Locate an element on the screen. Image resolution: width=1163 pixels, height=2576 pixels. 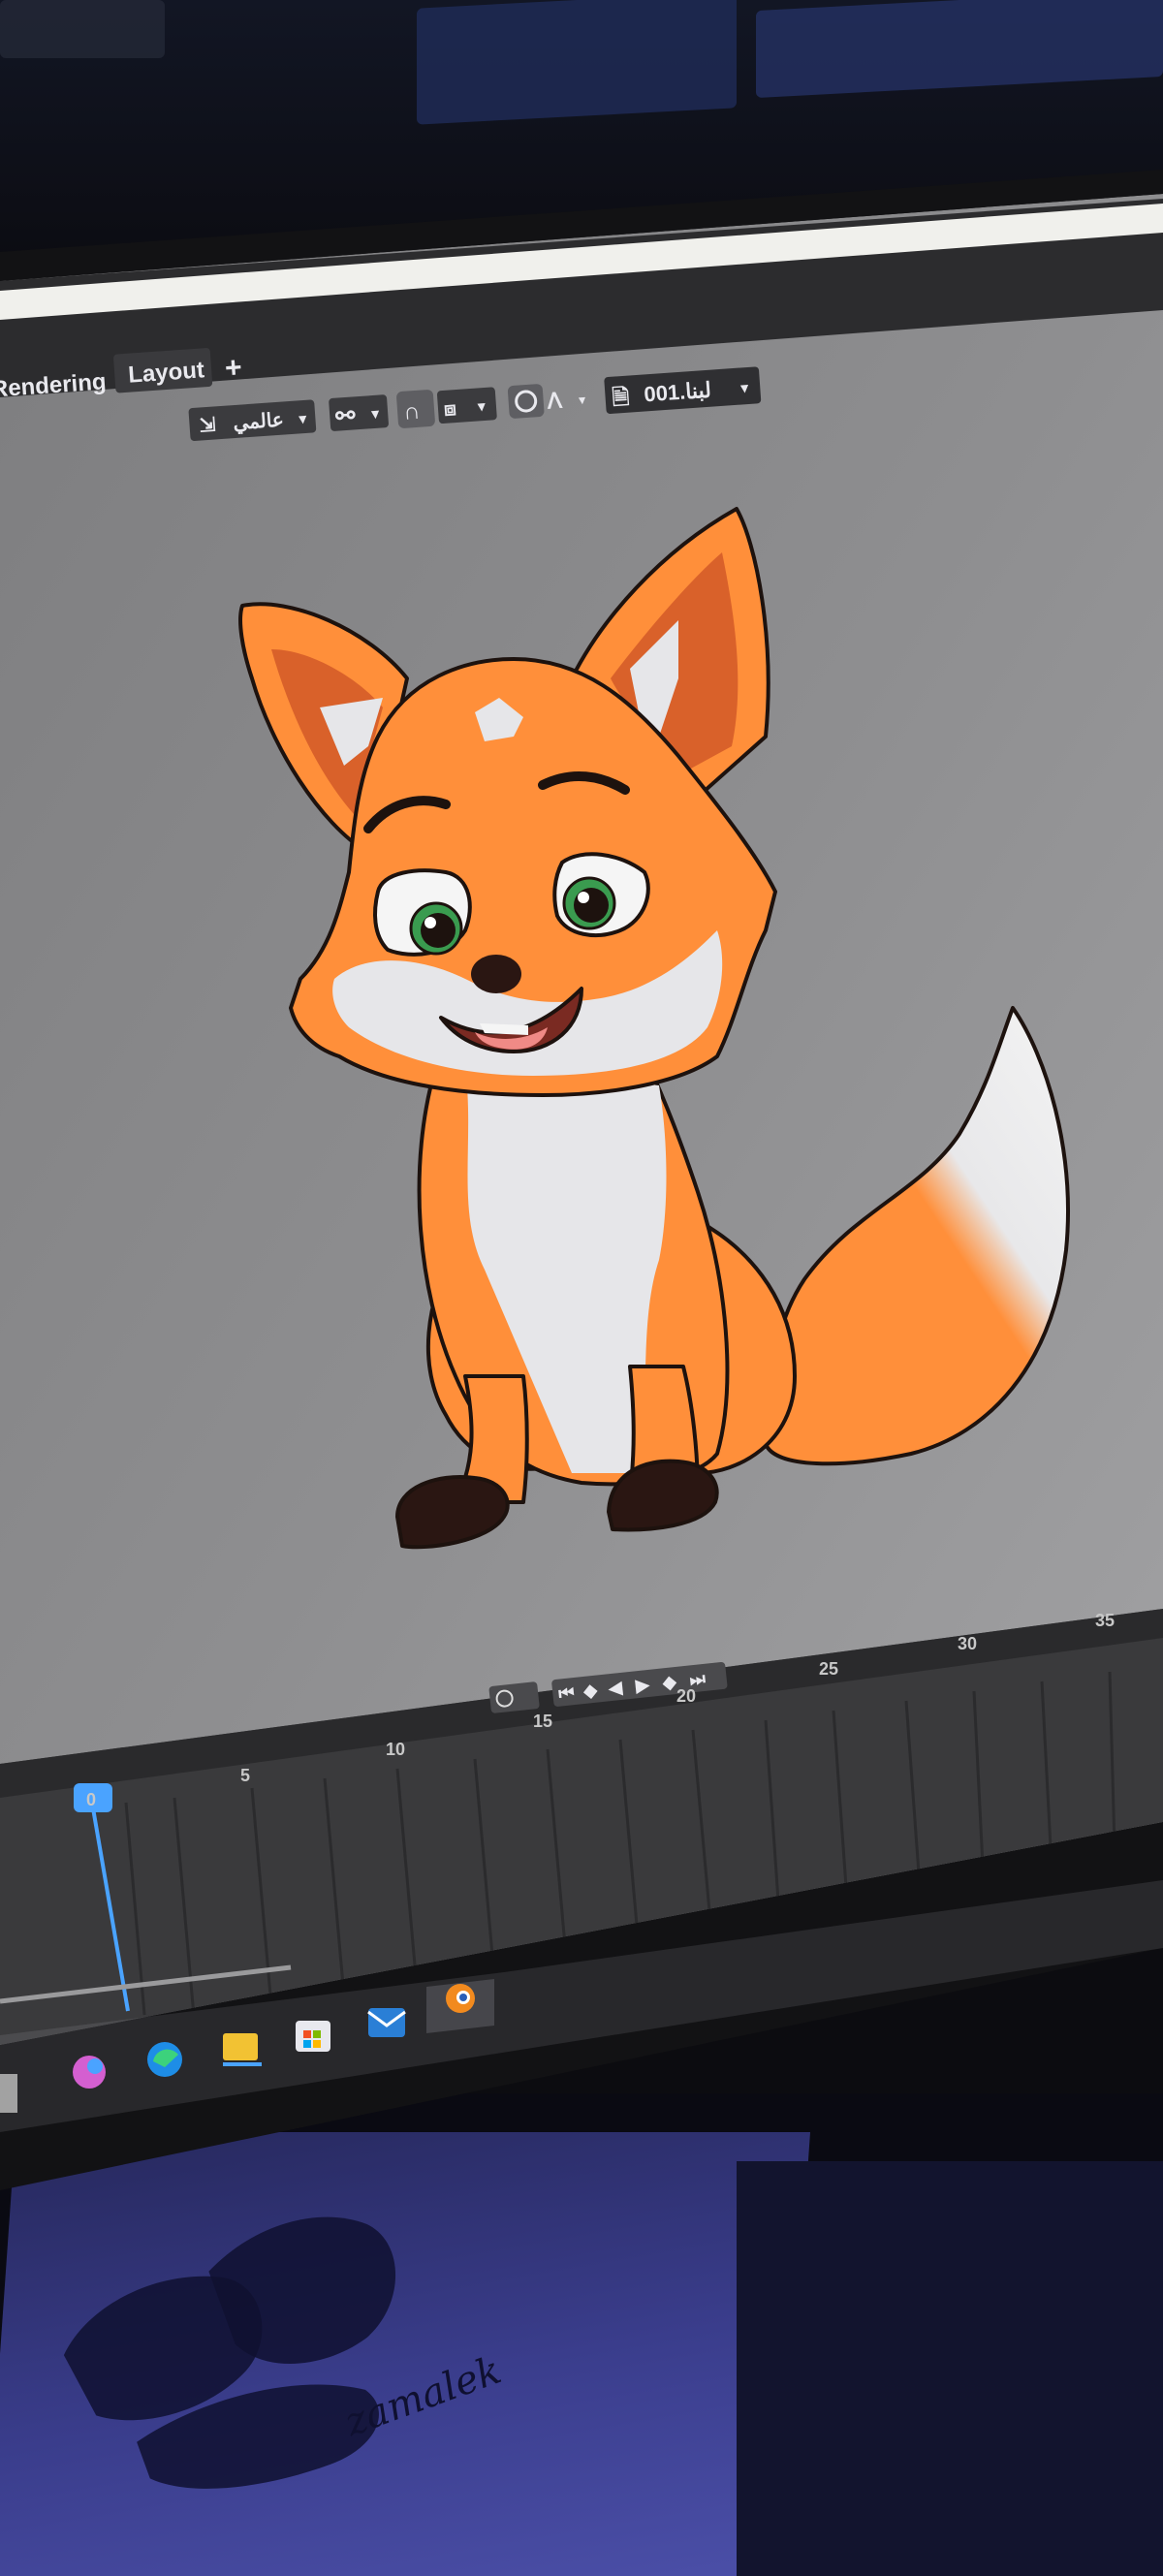
transform-orientation-icon: ⇲ is located at coordinates (207, 425).